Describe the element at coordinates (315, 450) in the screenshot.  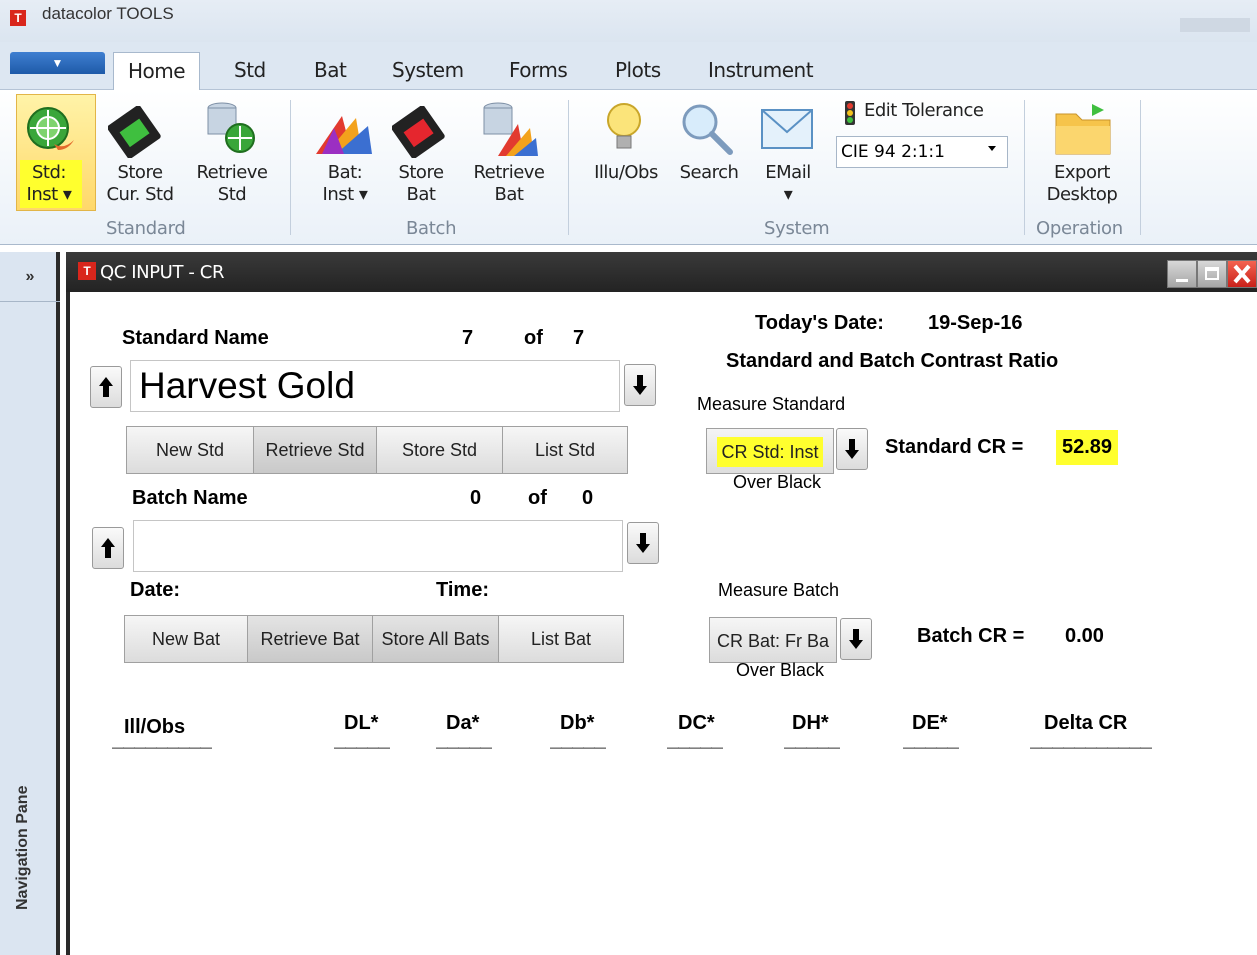
I see `retrieve-std-form-button: Retrieve Std` at that location.